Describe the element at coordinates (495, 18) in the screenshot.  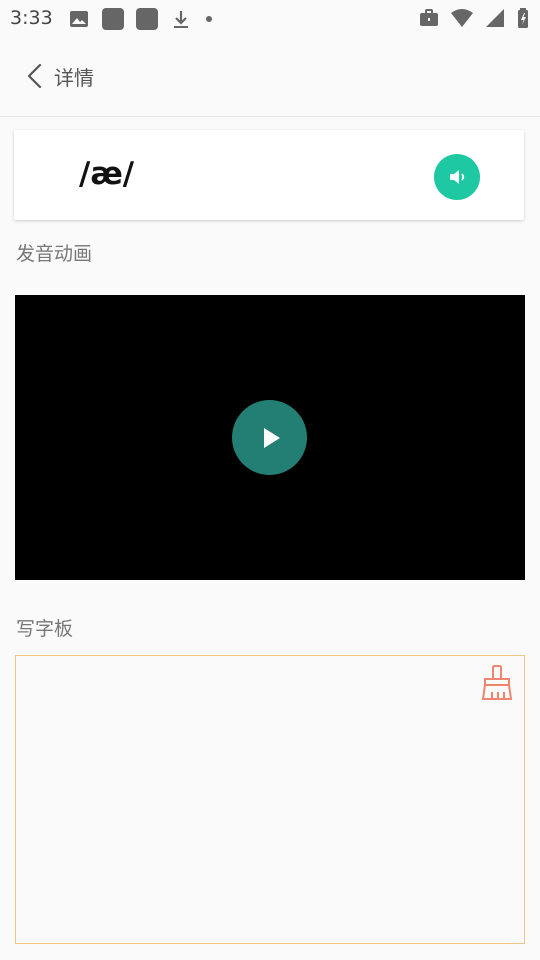
I see `cell-signal-icon` at that location.